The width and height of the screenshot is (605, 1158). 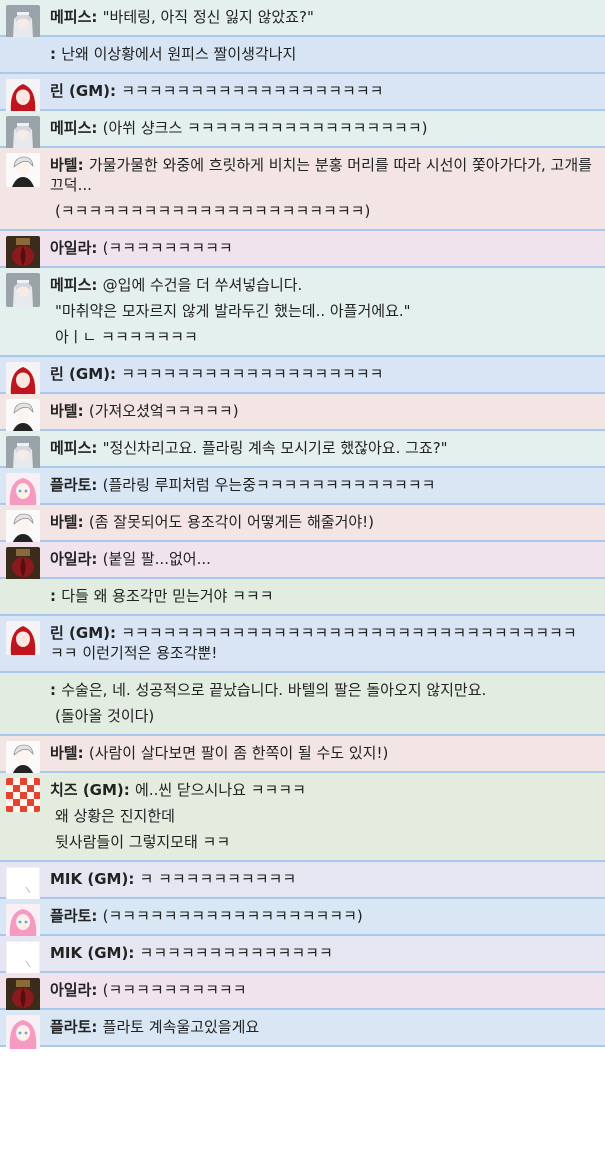 I want to click on message-first-line: : 수술은, 네. 성공적으로 끝났습니다. 바텔의 팔은 돌아오지 않지만요., so click(x=323, y=690).